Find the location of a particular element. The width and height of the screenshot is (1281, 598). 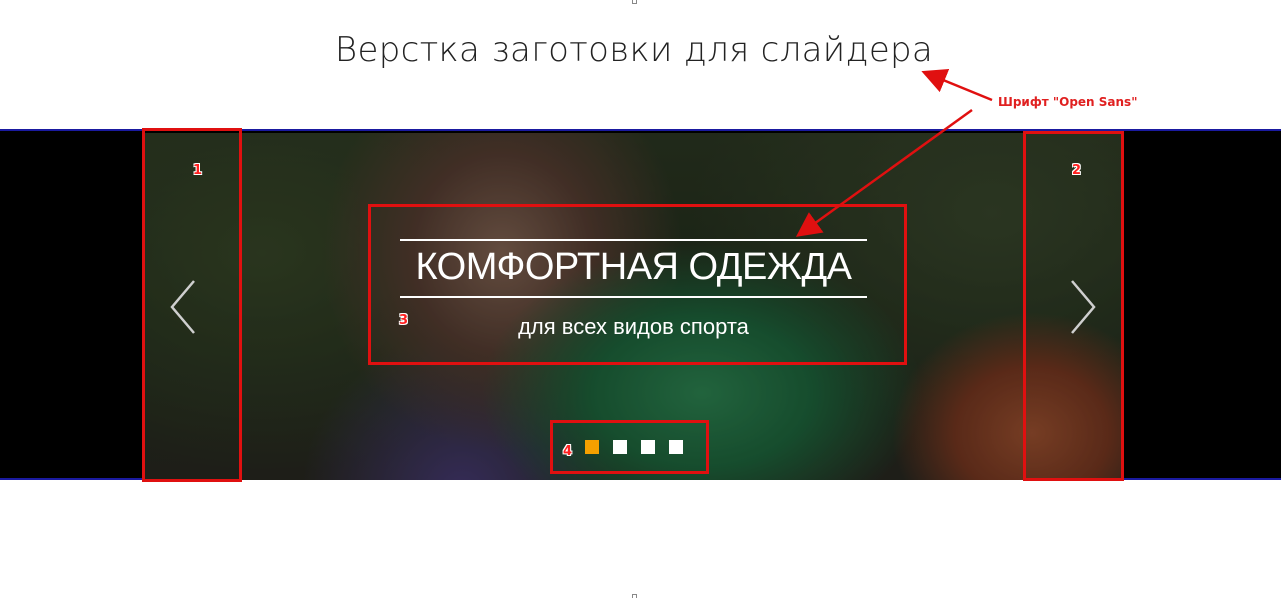

arrow-to-title is located at coordinates (957, 85).